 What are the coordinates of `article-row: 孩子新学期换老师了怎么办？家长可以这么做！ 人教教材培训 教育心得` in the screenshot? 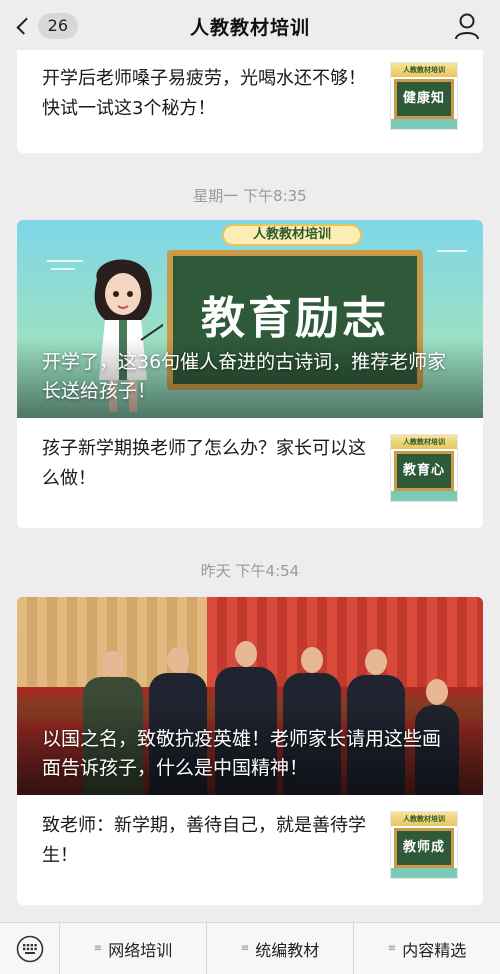 It's located at (250, 473).